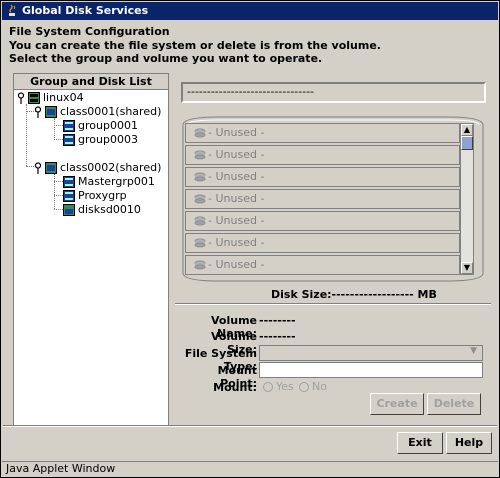 Image resolution: width=500 pixels, height=478 pixels. I want to click on tree-node-group: Mastergrp001, so click(109, 182).